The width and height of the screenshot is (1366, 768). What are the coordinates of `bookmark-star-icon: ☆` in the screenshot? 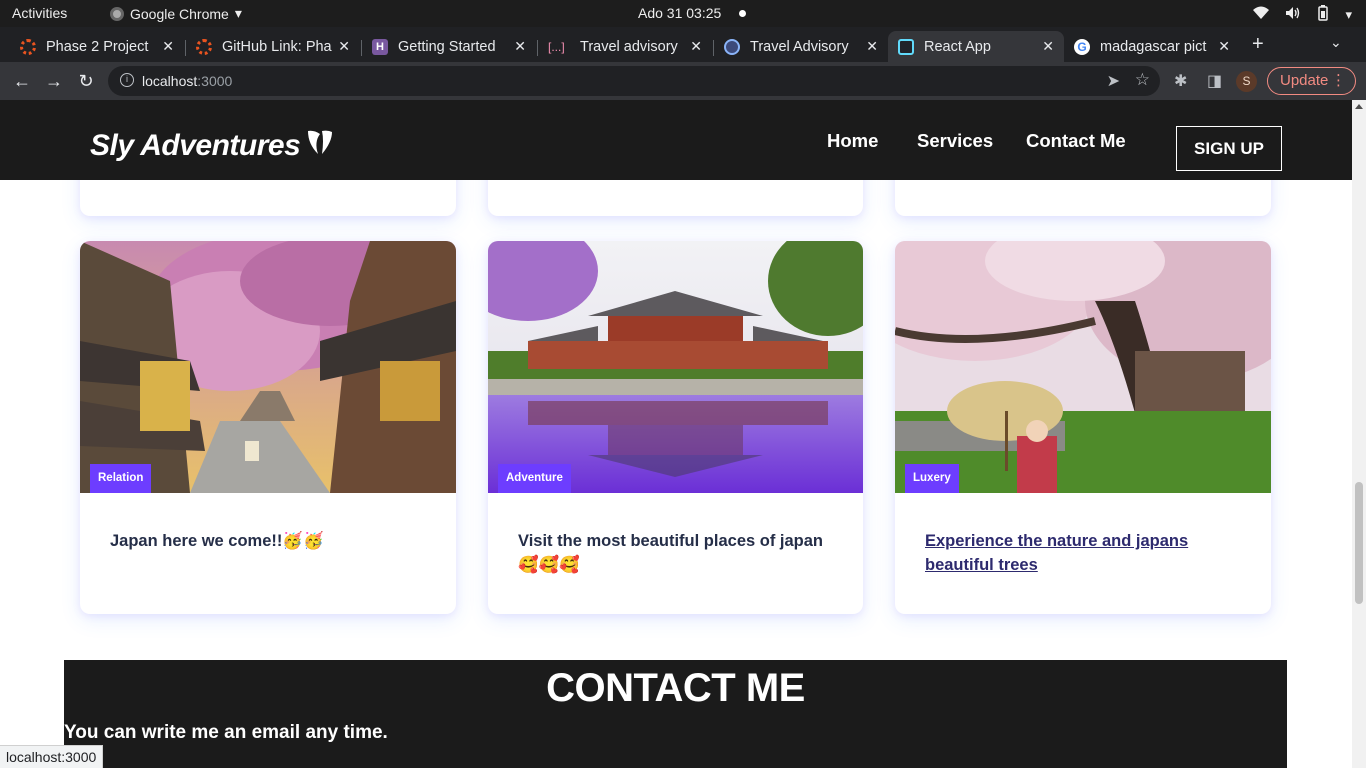 It's located at (1142, 80).